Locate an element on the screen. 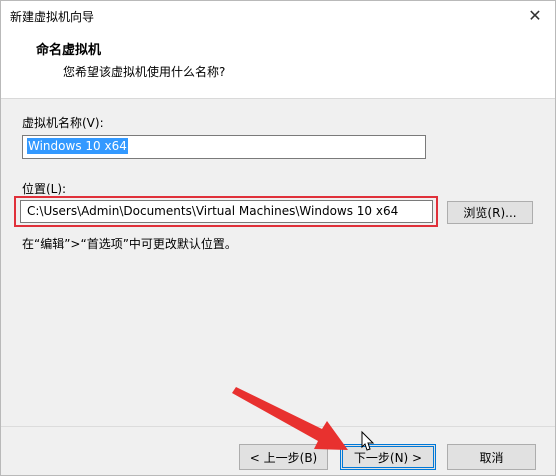 The height and width of the screenshot is (476, 556). window-title: 新建虚拟机向导 is located at coordinates (52, 17).